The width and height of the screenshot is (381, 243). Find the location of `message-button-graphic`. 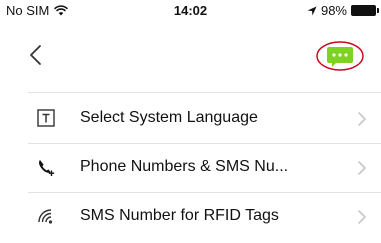

message-button-graphic is located at coordinates (340, 56).